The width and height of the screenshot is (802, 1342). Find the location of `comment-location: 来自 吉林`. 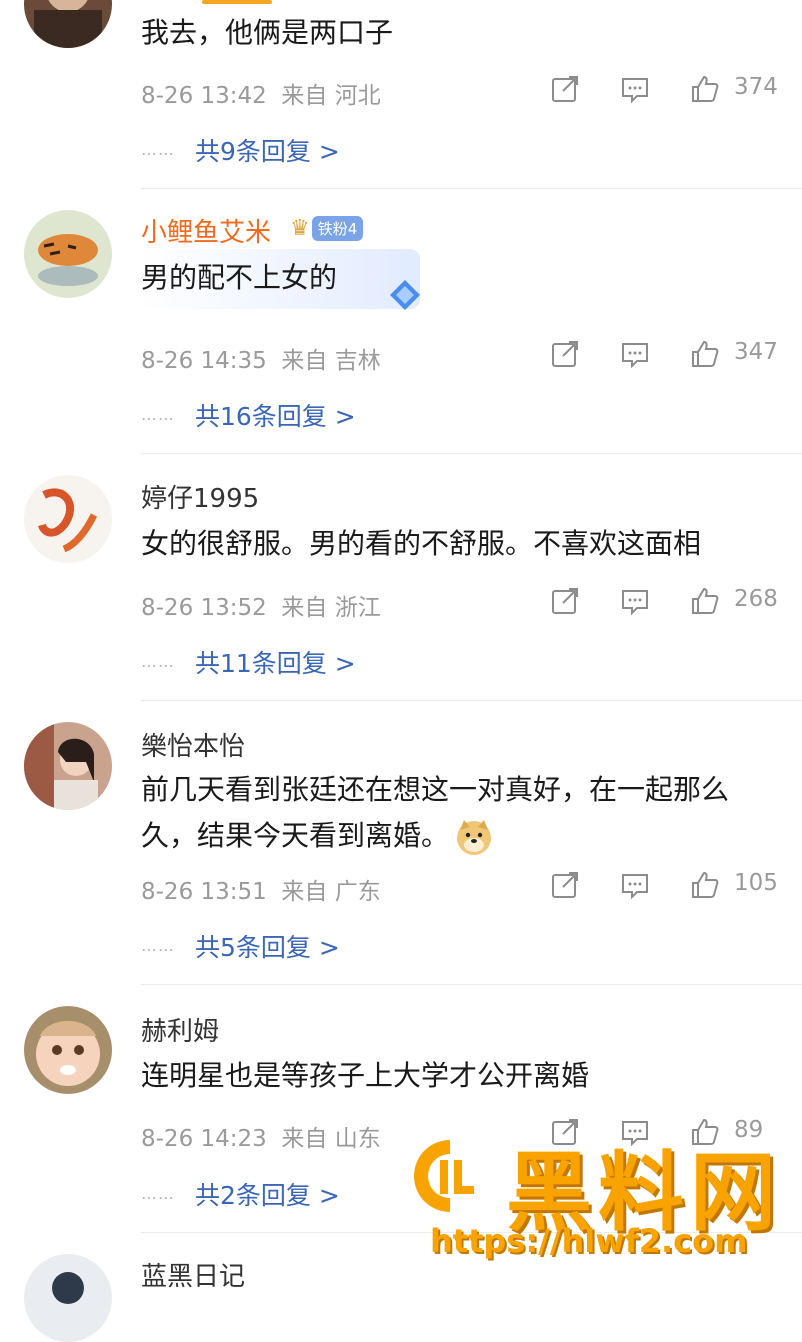

comment-location: 来自 吉林 is located at coordinates (331, 361).